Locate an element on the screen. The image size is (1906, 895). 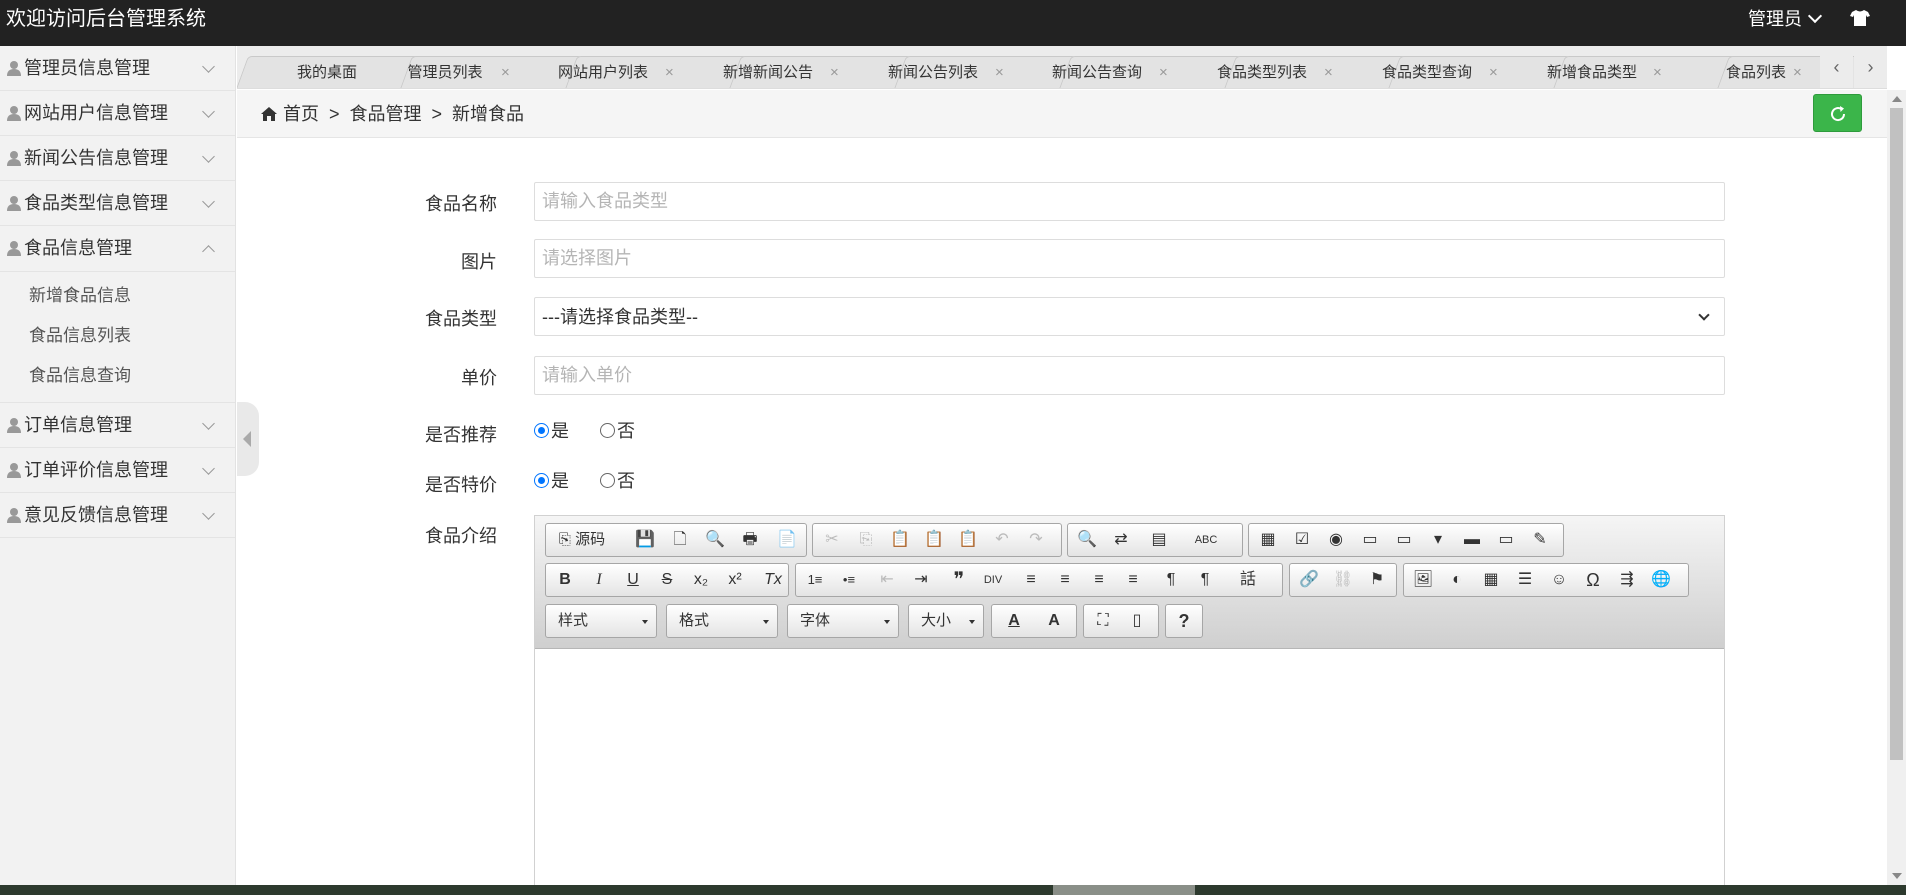
user-menu: 管理员 is located at coordinates (1785, 19).